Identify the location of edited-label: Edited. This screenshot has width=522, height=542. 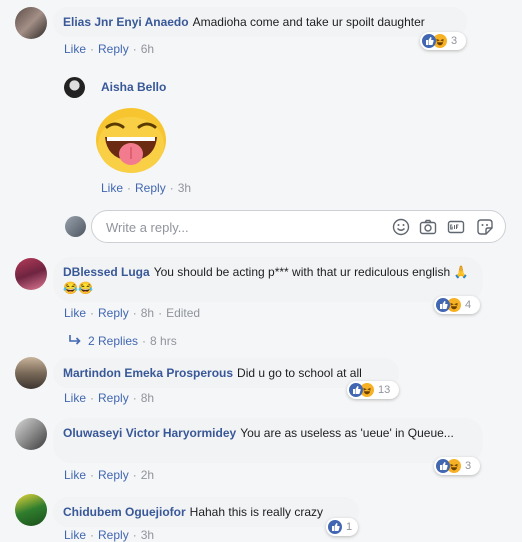
(183, 313).